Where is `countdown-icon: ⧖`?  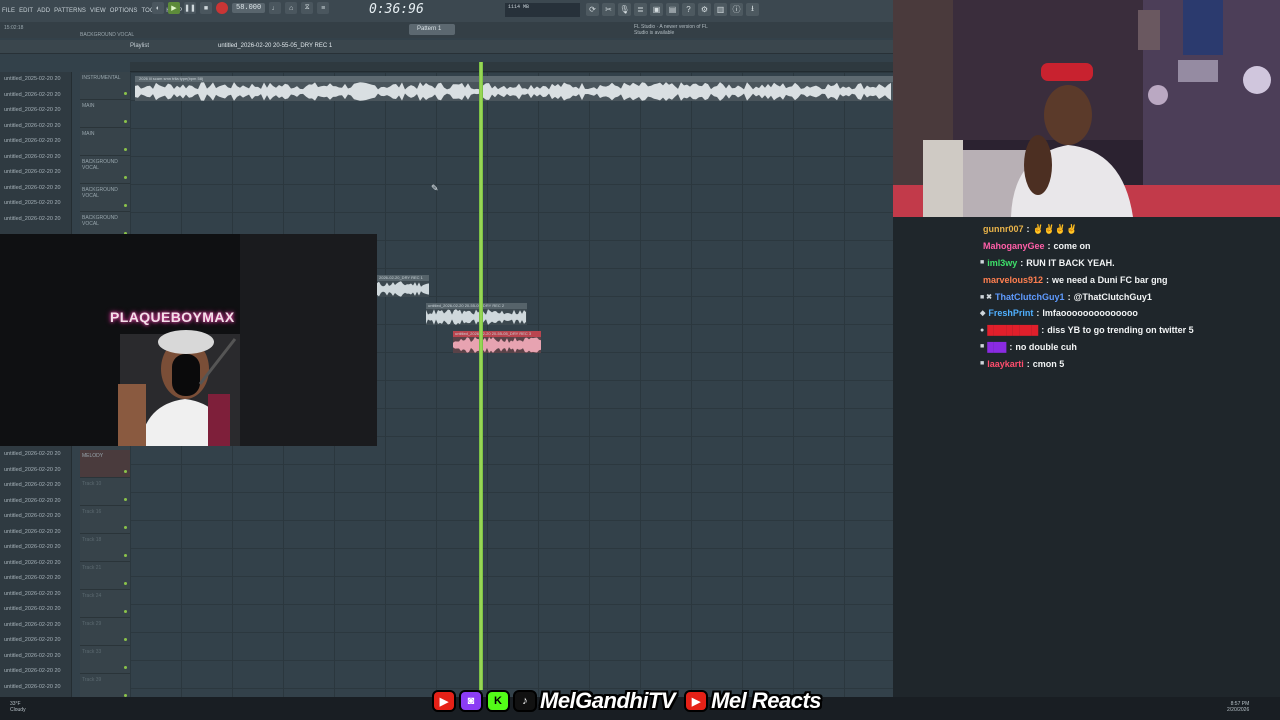 countdown-icon: ⧖ is located at coordinates (307, 8).